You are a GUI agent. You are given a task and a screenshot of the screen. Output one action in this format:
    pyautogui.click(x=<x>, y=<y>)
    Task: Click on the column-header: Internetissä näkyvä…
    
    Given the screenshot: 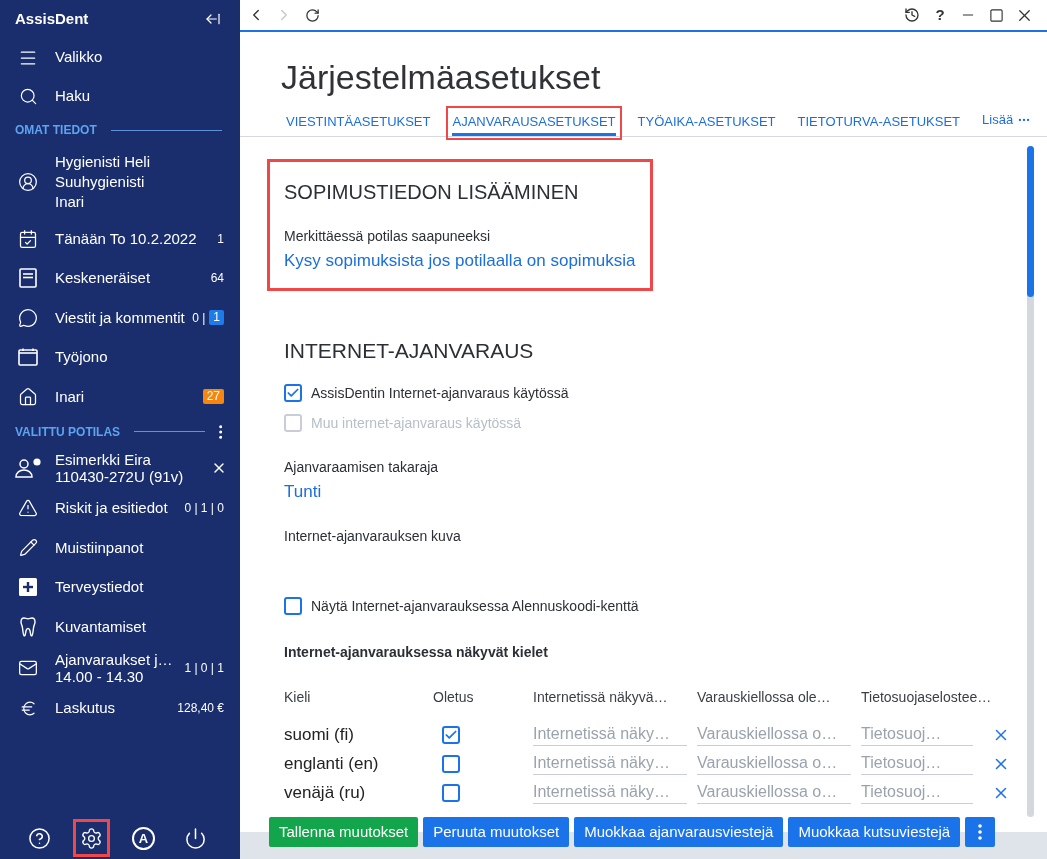 What is the action you would take?
    pyautogui.click(x=600, y=697)
    